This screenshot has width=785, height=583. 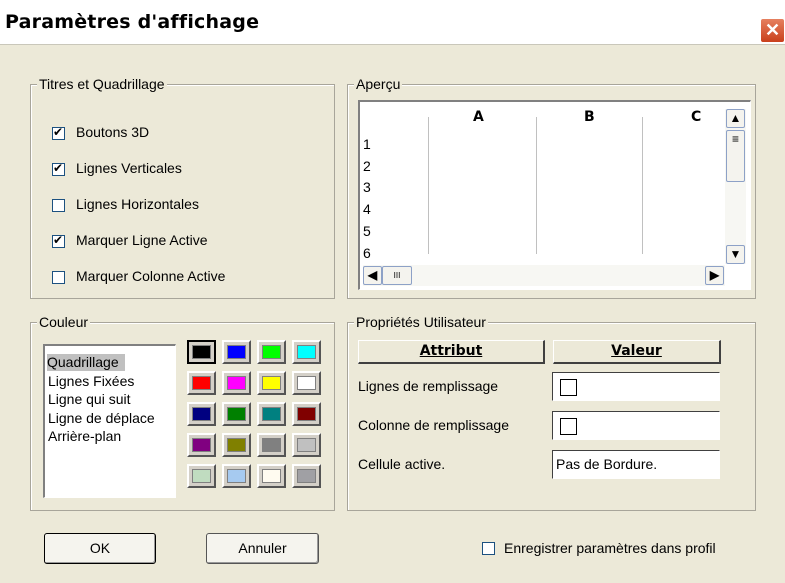 I want to click on proprietes-legend: Propriétés Utilisateur, so click(x=421, y=322).